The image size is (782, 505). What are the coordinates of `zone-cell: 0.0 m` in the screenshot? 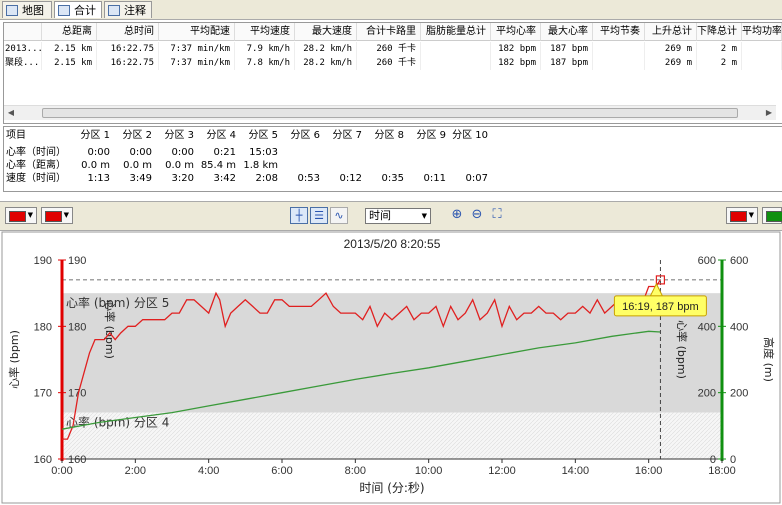 It's located at (95, 165).